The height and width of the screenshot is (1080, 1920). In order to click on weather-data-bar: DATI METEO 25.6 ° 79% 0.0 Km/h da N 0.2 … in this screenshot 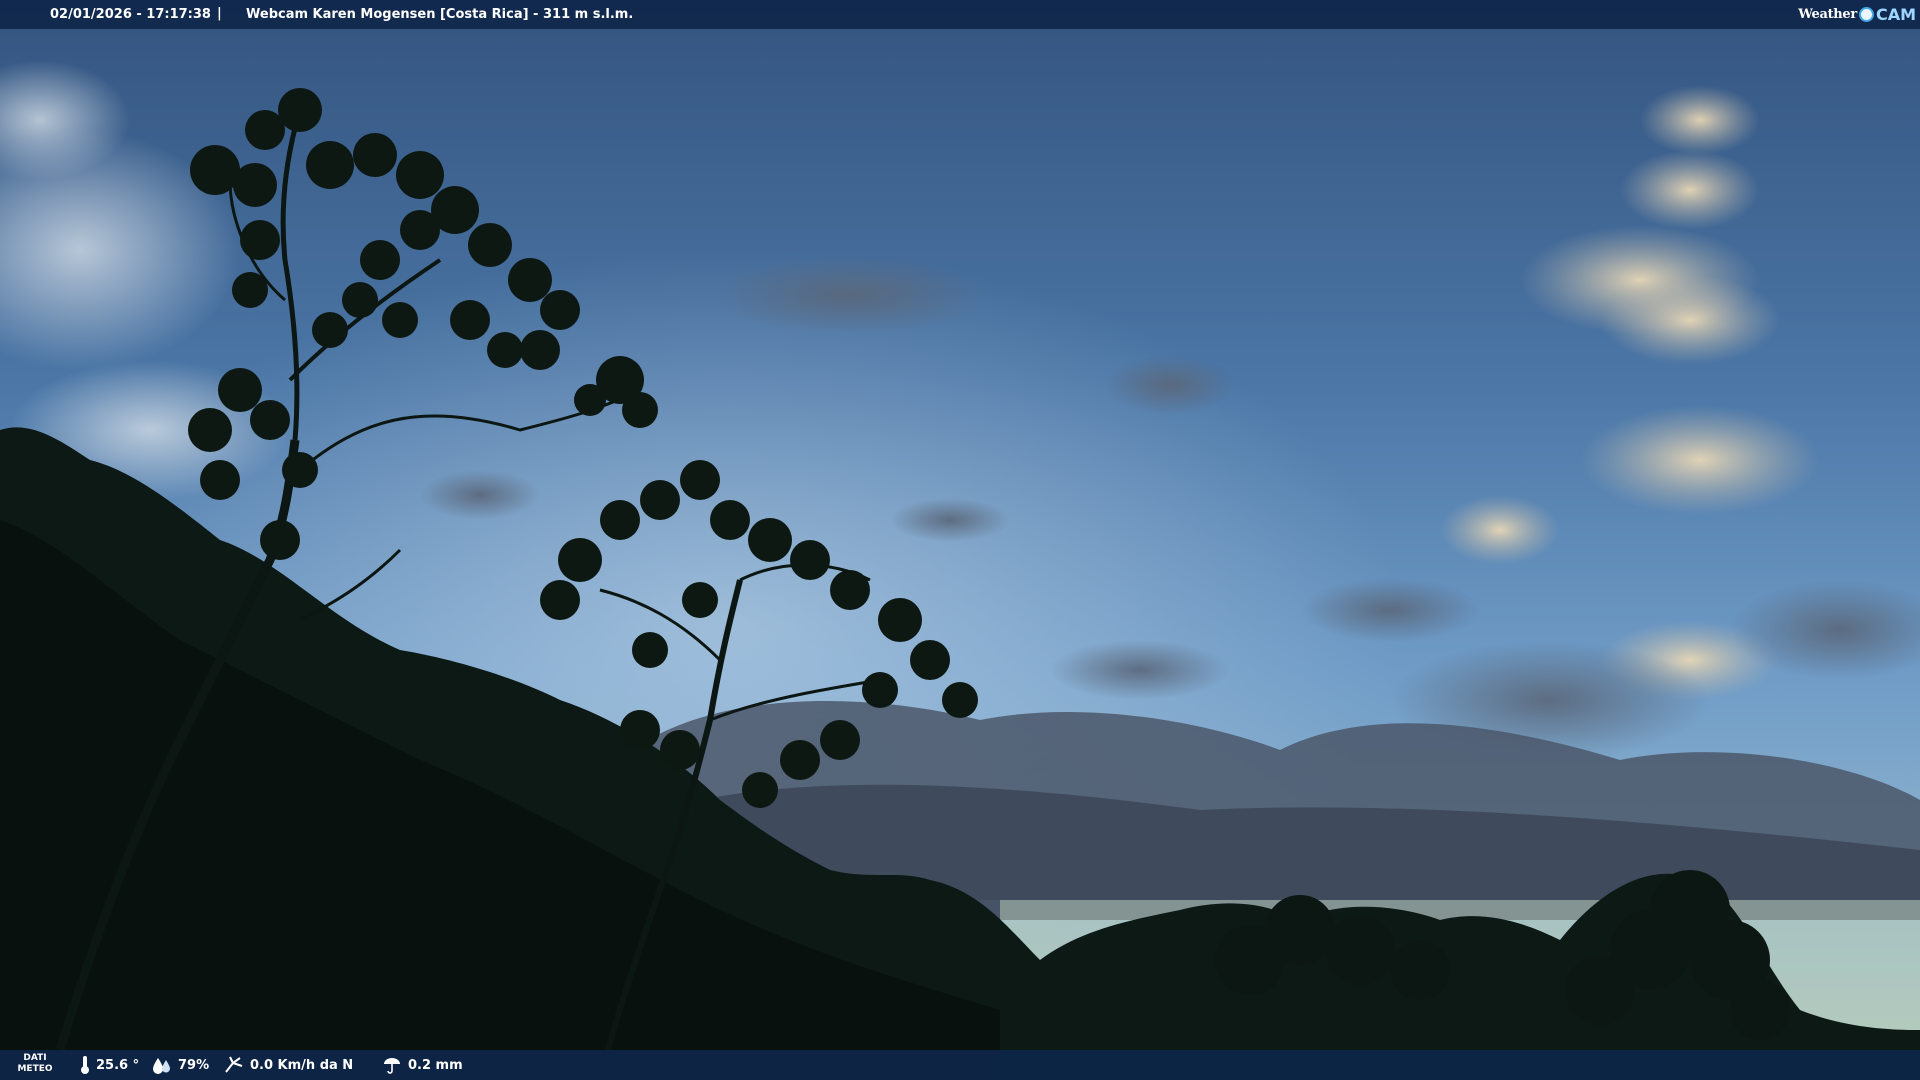, I will do `click(960, 1065)`.